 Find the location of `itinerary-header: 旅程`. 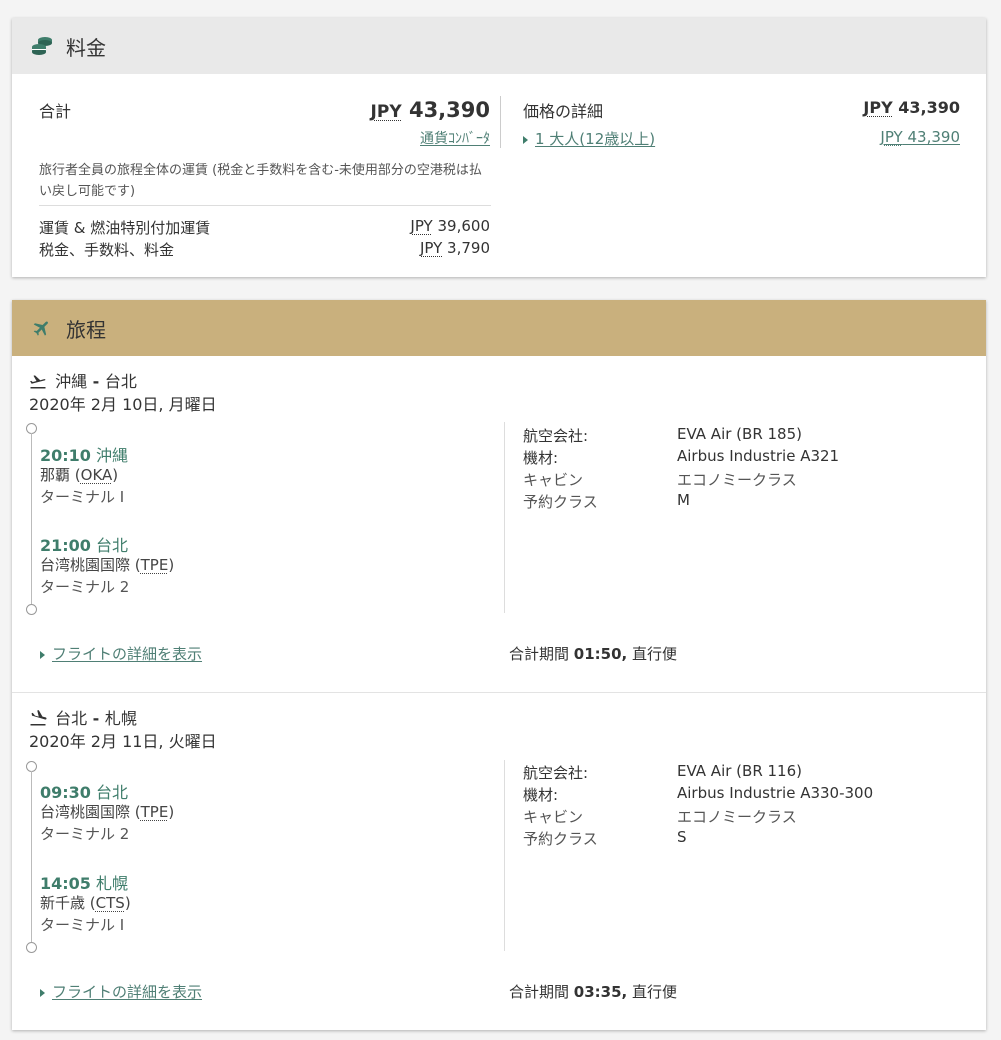

itinerary-header: 旅程 is located at coordinates (499, 328).